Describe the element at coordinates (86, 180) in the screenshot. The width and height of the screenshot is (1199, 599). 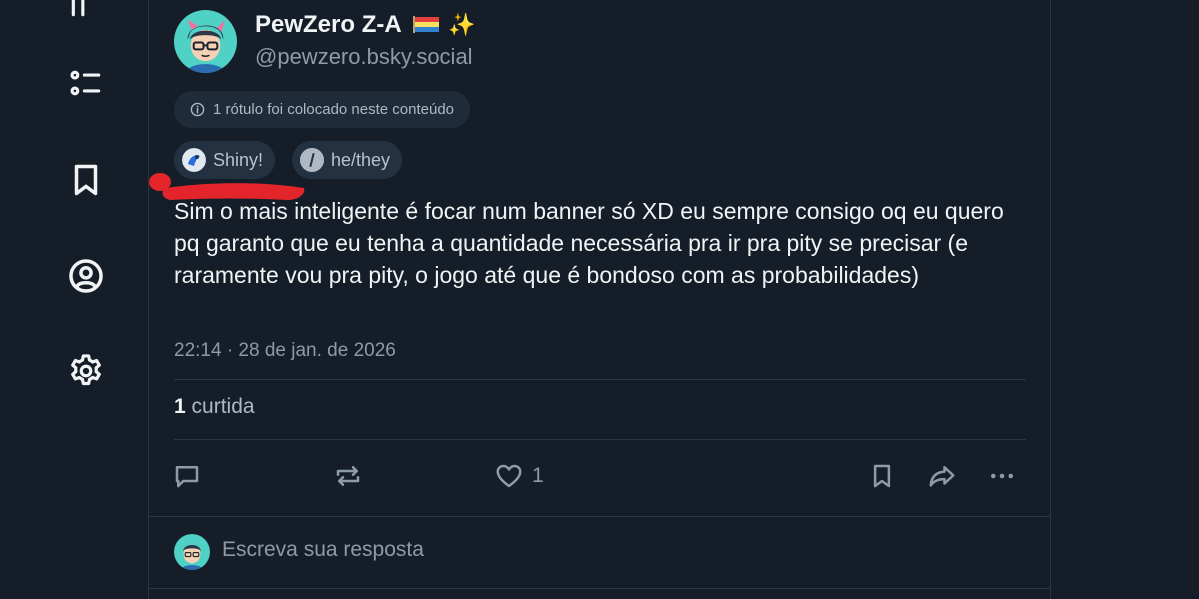
I see `bookmarks-icon` at that location.